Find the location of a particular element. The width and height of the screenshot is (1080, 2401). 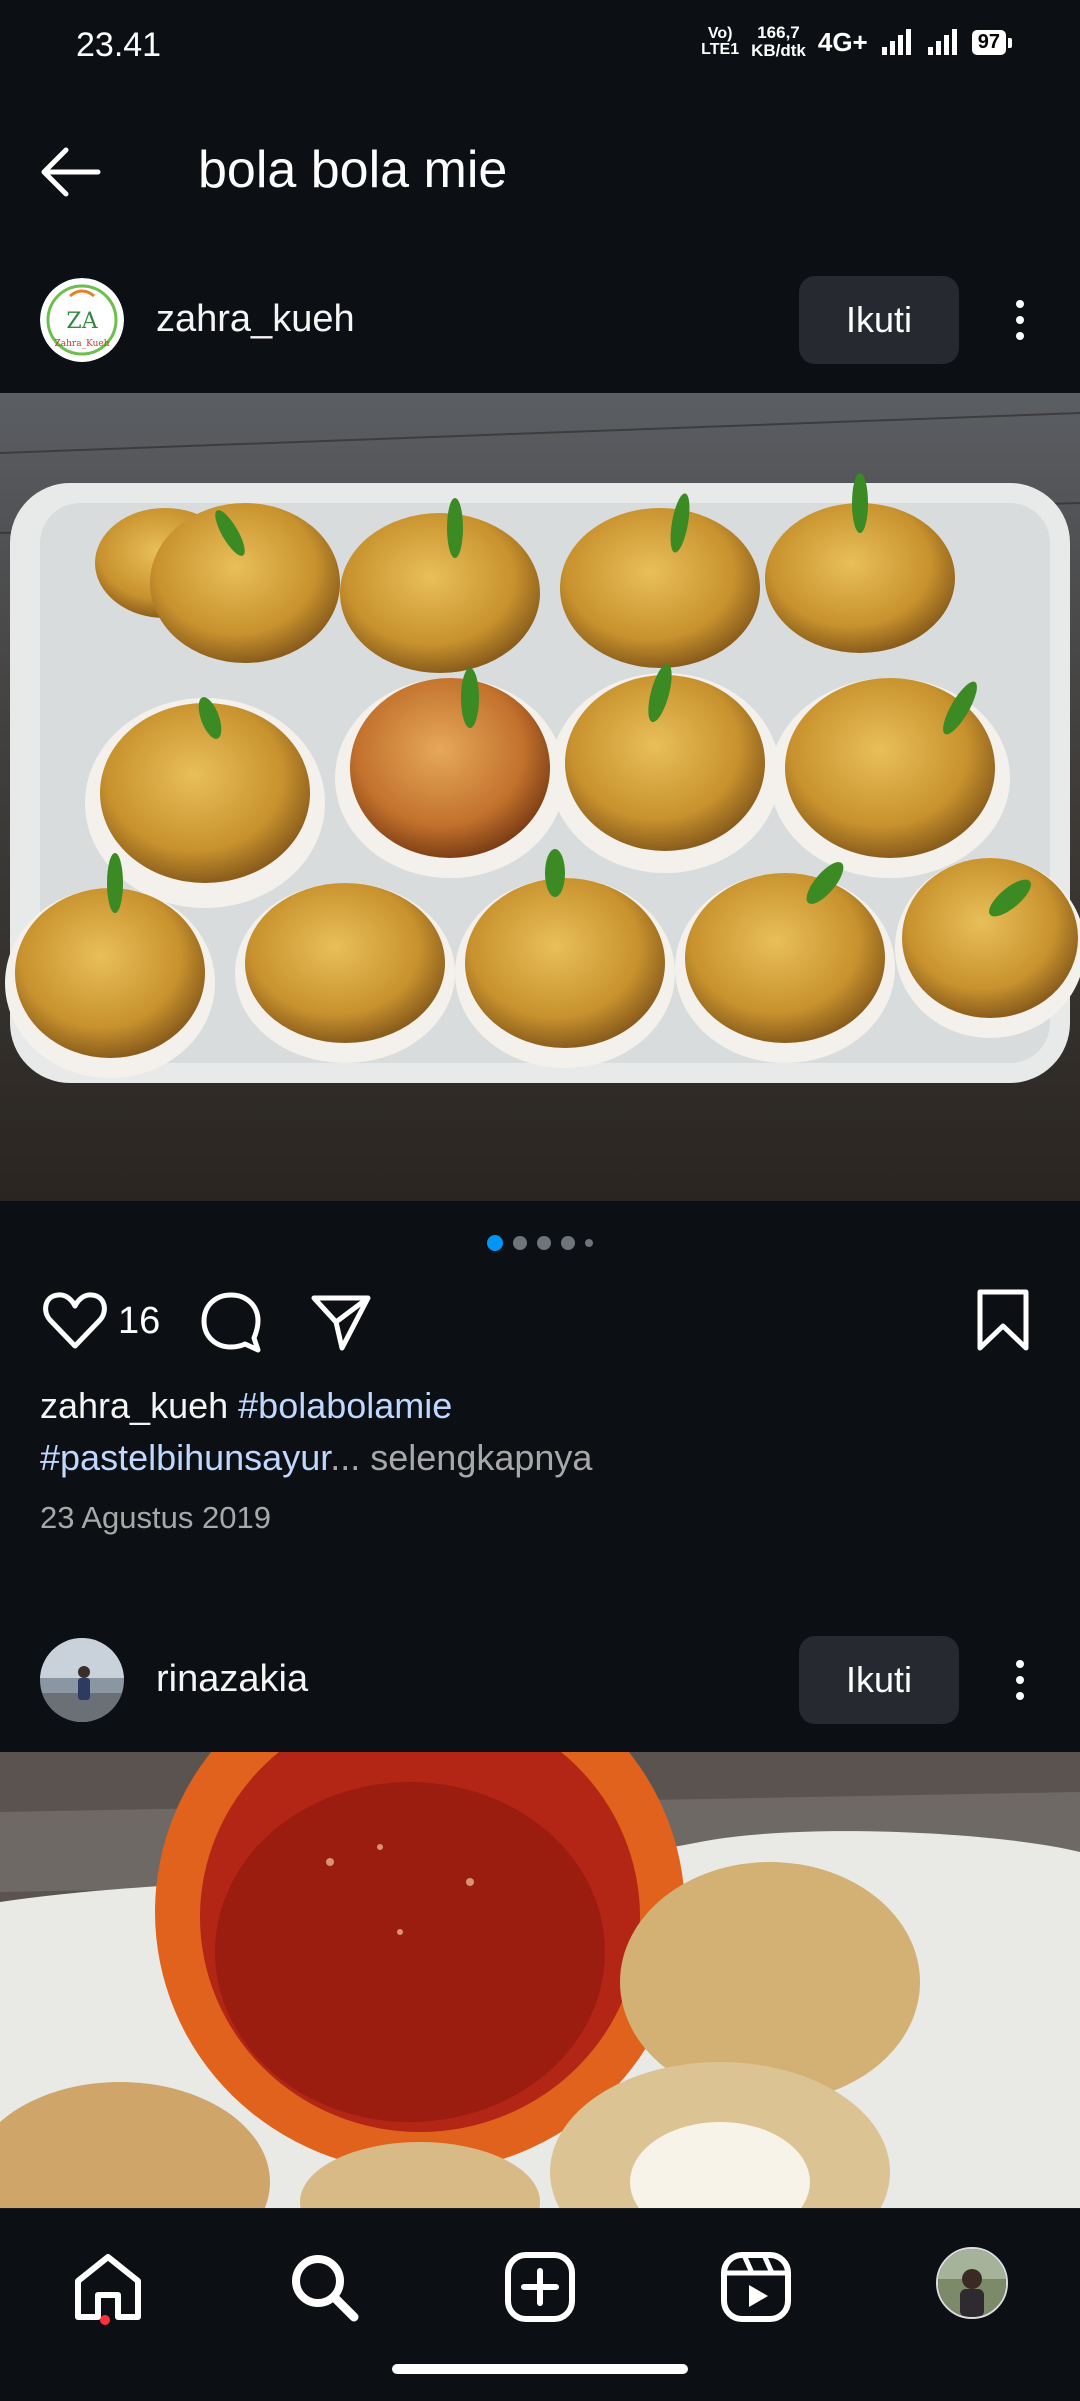

back-button is located at coordinates (76, 172).